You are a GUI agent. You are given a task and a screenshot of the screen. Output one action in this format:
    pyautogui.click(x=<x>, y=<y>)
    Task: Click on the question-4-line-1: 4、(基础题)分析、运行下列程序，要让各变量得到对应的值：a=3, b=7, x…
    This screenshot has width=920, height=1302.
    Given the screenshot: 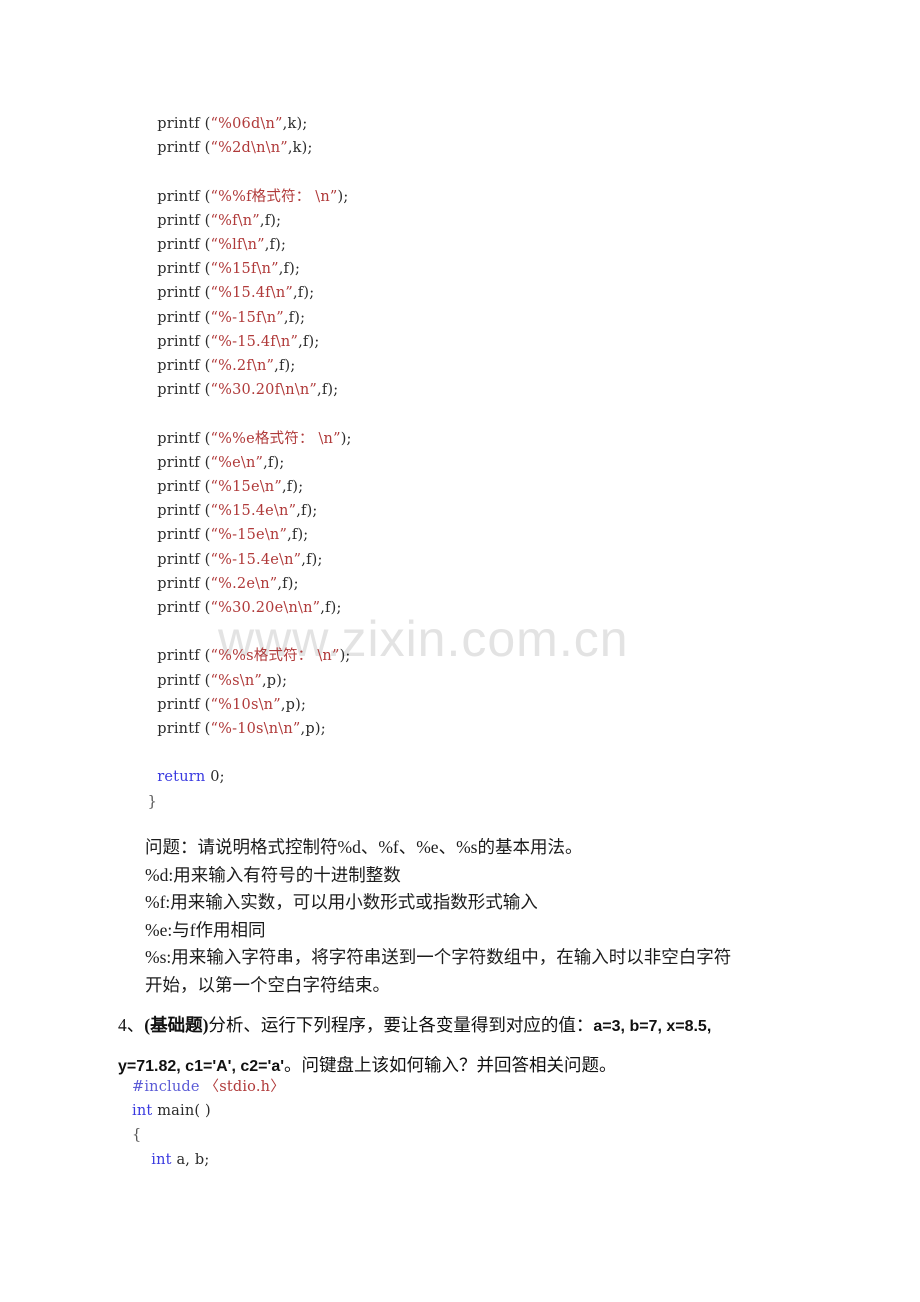 What is the action you would take?
    pyautogui.click(x=475, y=1026)
    